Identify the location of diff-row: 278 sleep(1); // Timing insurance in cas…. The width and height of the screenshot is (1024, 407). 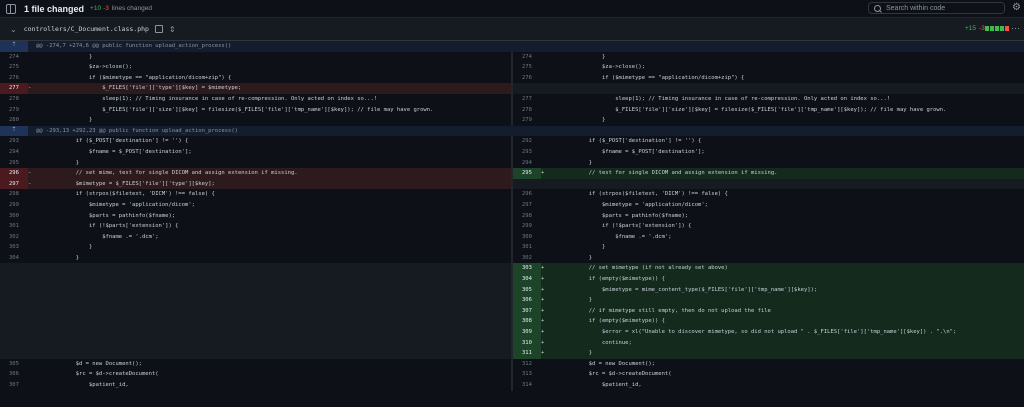
(512, 99).